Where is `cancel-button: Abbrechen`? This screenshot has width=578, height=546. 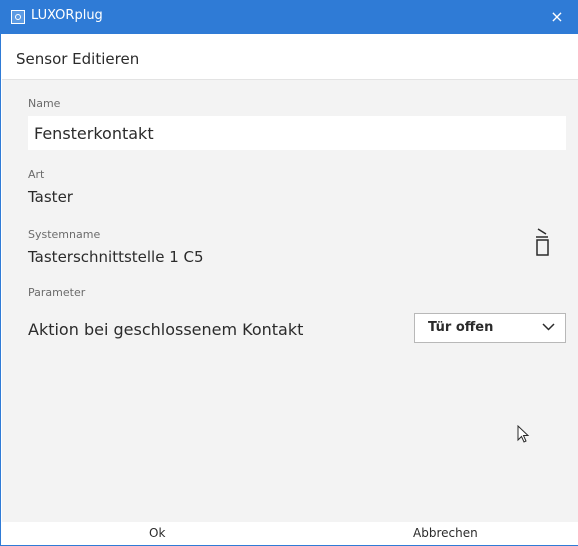 cancel-button: Abbrechen is located at coordinates (445, 533).